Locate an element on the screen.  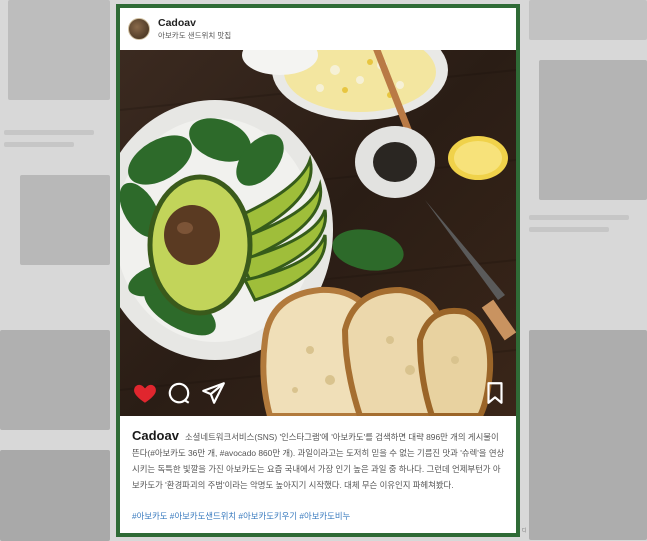
avatar is located at coordinates (139, 29).